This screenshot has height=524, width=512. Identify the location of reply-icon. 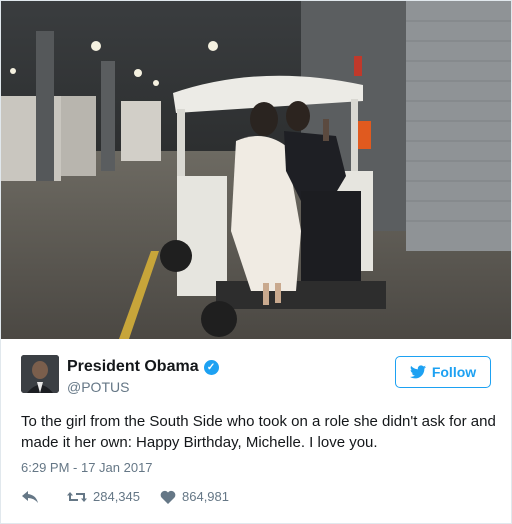
(30, 496).